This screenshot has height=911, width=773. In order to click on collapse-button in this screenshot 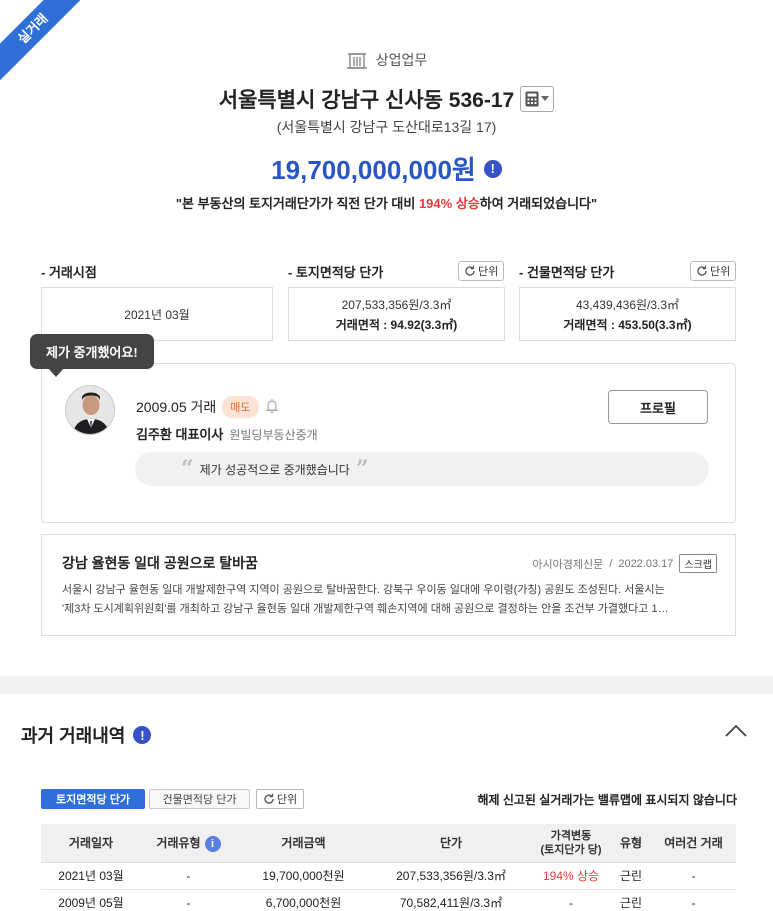, I will do `click(736, 733)`.